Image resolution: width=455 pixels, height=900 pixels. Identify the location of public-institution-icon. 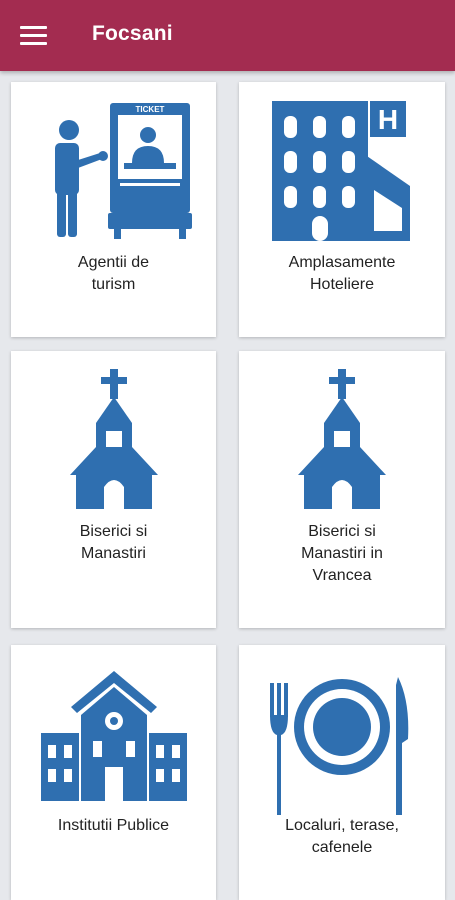
(114, 736).